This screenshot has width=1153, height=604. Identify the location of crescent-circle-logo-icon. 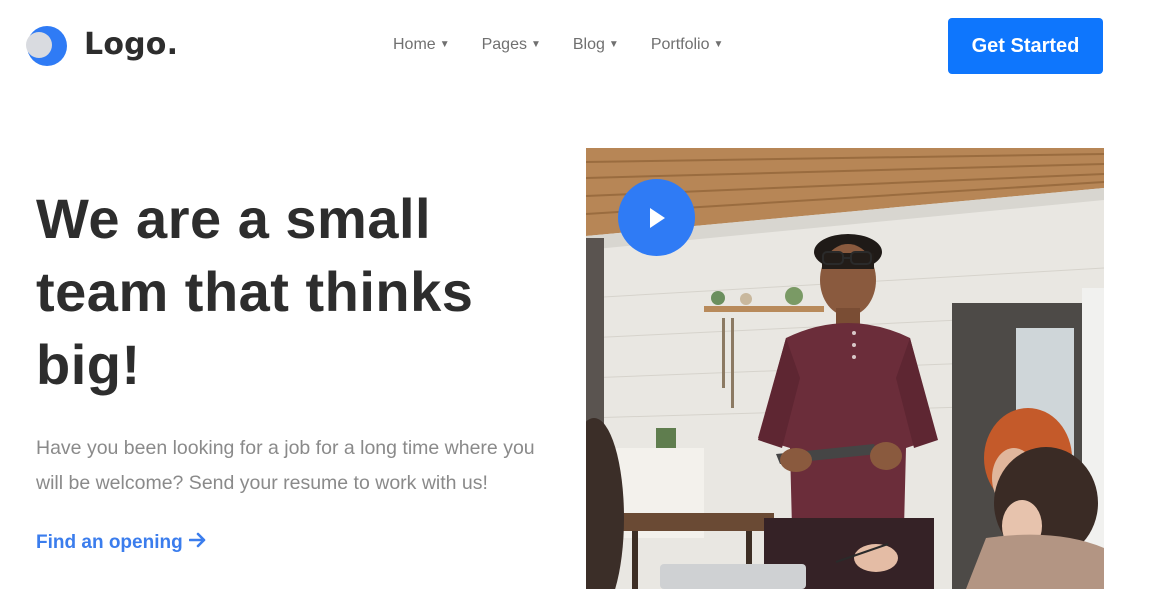
(48, 46).